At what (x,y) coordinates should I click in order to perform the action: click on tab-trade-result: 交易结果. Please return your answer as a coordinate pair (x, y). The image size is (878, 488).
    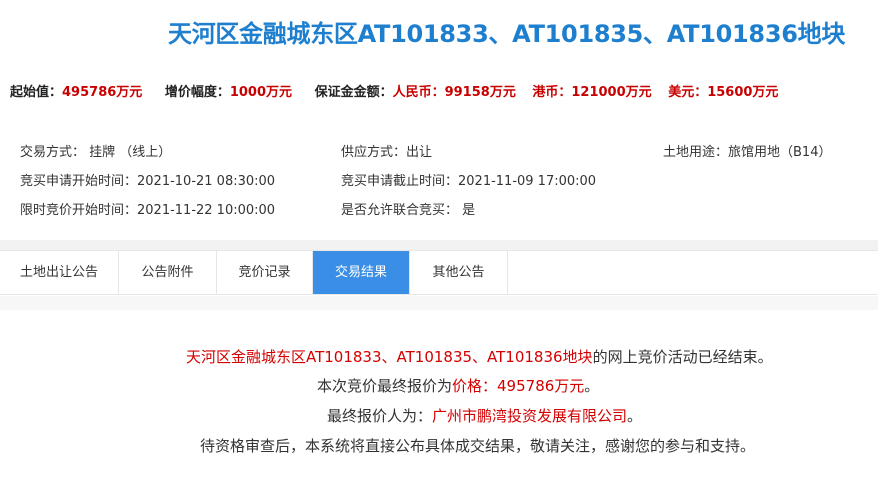
    Looking at the image, I should click on (361, 272).